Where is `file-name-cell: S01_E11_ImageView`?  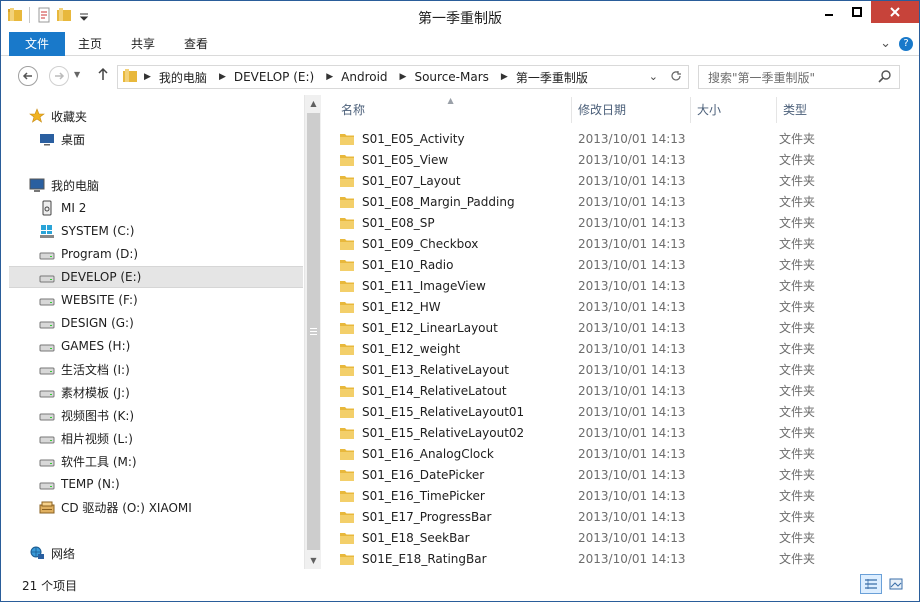 file-name-cell: S01_E11_ImageView is located at coordinates (448, 286).